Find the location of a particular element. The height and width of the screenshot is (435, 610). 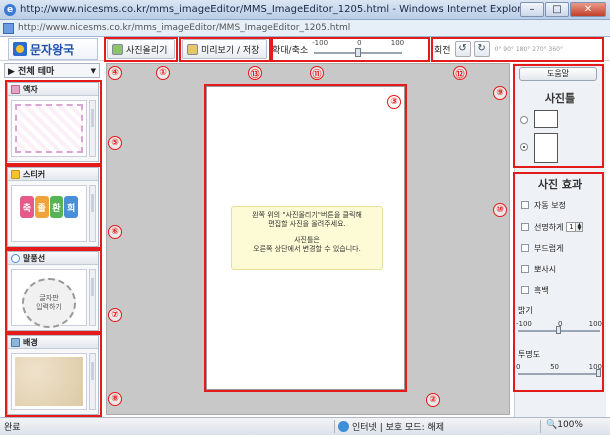

annotation-number: ① is located at coordinates (163, 73).